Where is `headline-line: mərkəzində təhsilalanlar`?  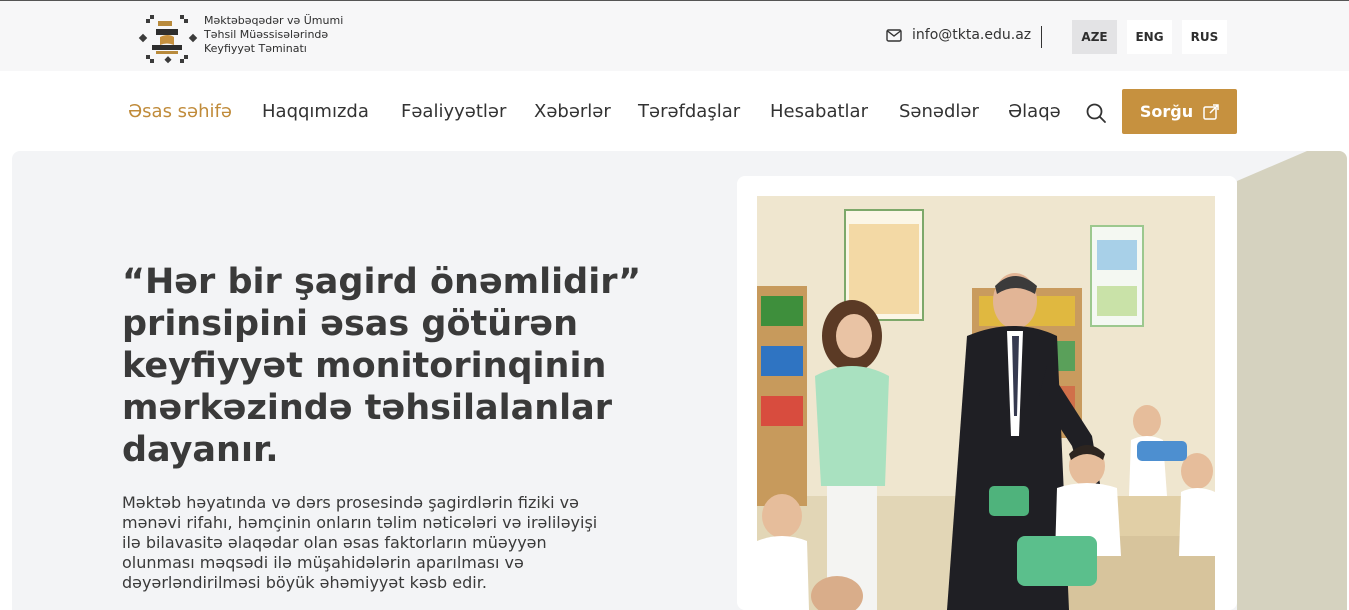 headline-line: mərkəzində təhsilalanlar is located at coordinates (367, 408).